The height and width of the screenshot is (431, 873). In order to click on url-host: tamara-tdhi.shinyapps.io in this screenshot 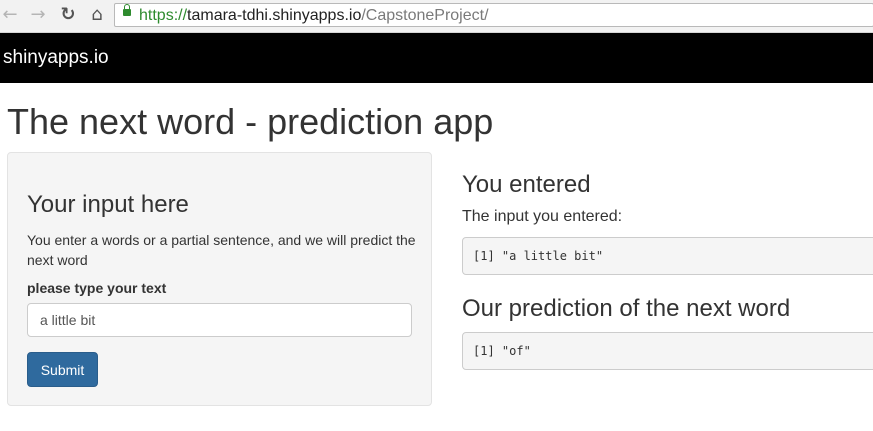, I will do `click(274, 15)`.